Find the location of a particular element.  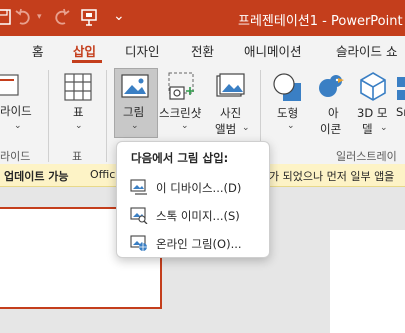

title-bar: ▾ ⌄ 프레젠테이션1 - PowerPoint is located at coordinates (202, 18).